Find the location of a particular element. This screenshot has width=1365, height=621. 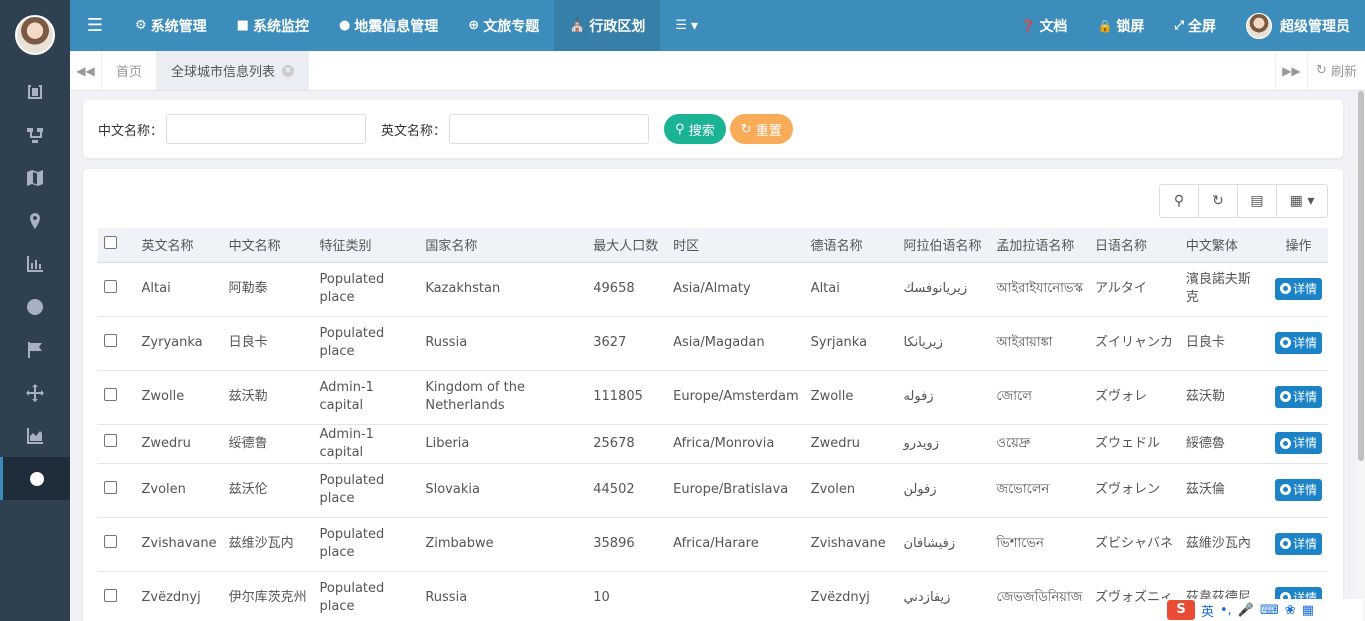

cell-tz: Europe/Amsterdam is located at coordinates (736, 397).